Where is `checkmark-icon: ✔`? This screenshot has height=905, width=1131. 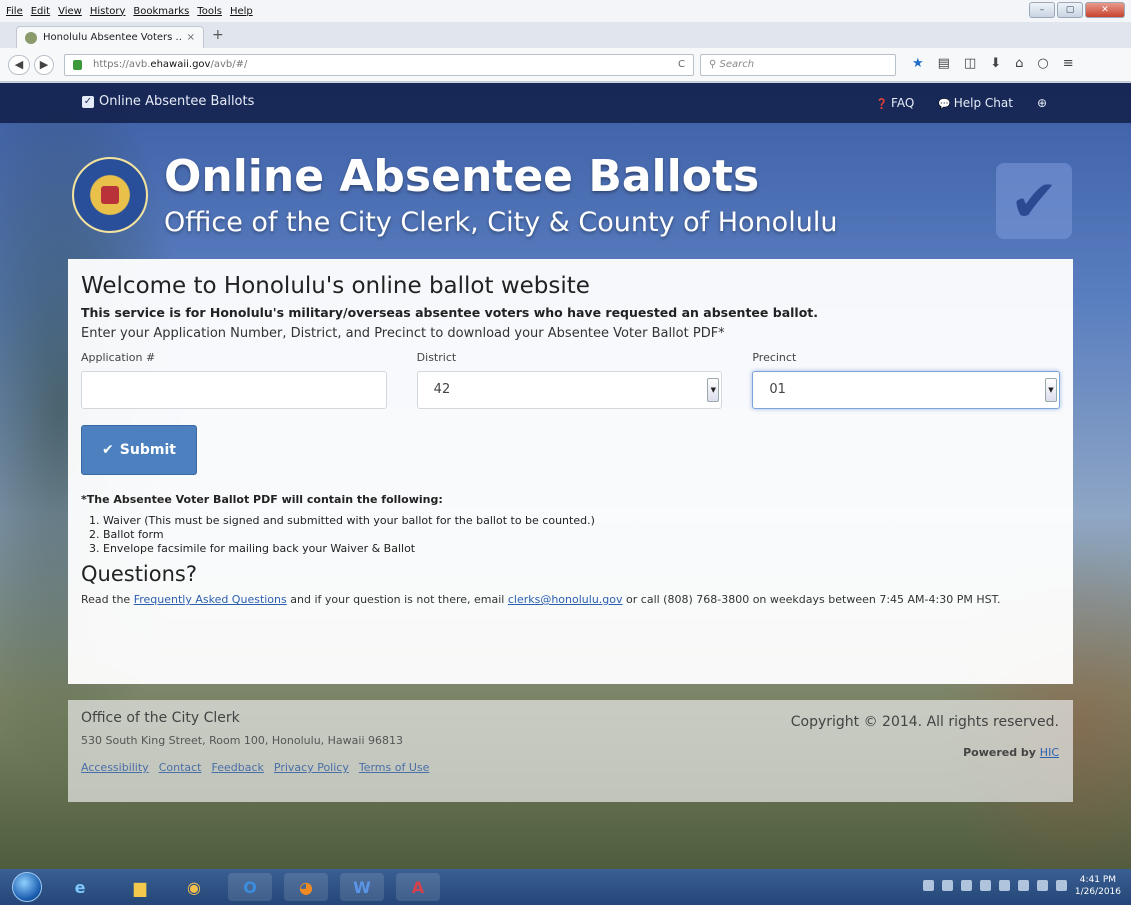 checkmark-icon: ✔ is located at coordinates (108, 450).